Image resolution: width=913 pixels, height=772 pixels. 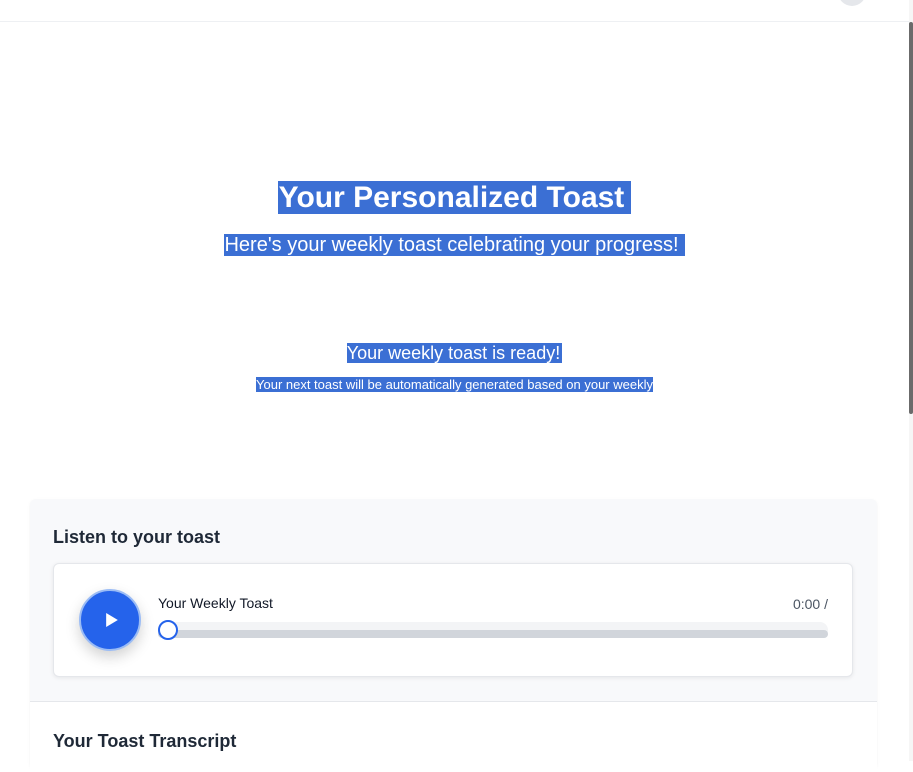 I want to click on progress-rail, so click(x=493, y=634).